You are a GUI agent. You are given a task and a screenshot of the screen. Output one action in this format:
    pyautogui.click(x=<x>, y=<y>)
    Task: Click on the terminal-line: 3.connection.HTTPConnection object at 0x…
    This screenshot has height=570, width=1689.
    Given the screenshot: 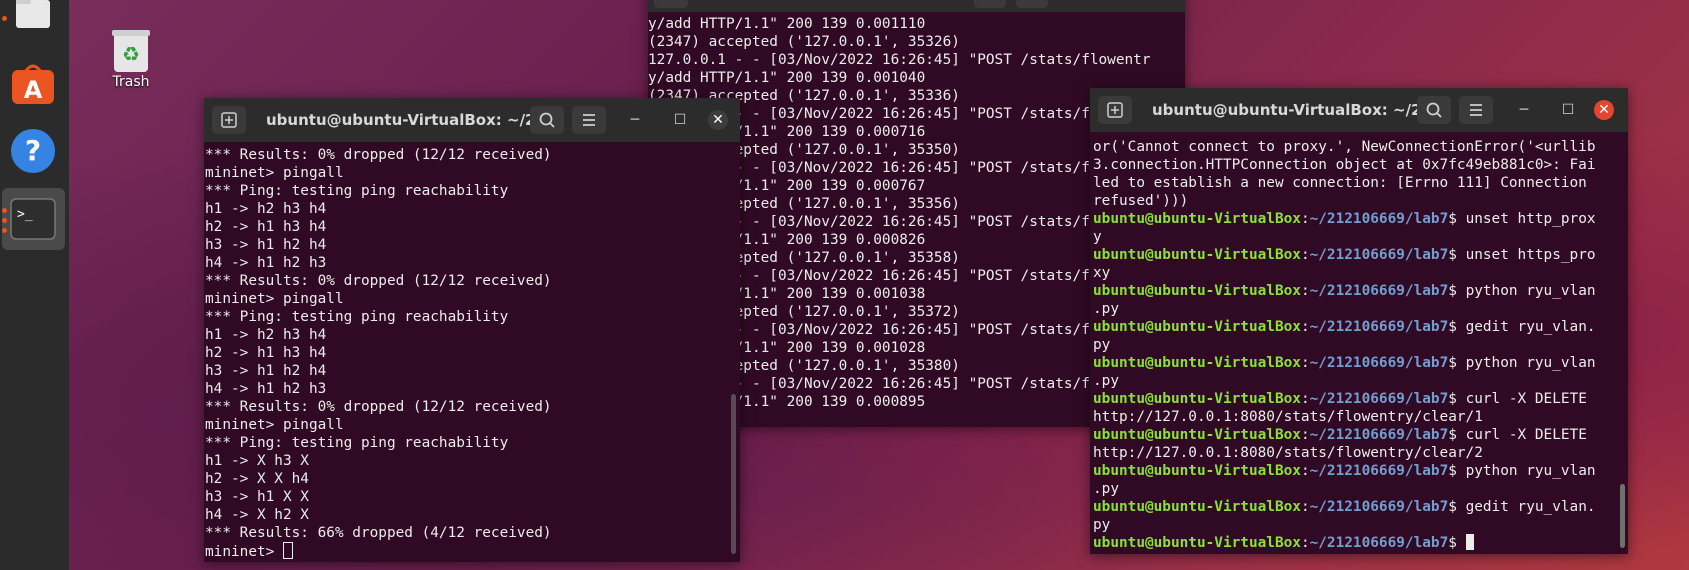 What is the action you would take?
    pyautogui.click(x=1344, y=165)
    